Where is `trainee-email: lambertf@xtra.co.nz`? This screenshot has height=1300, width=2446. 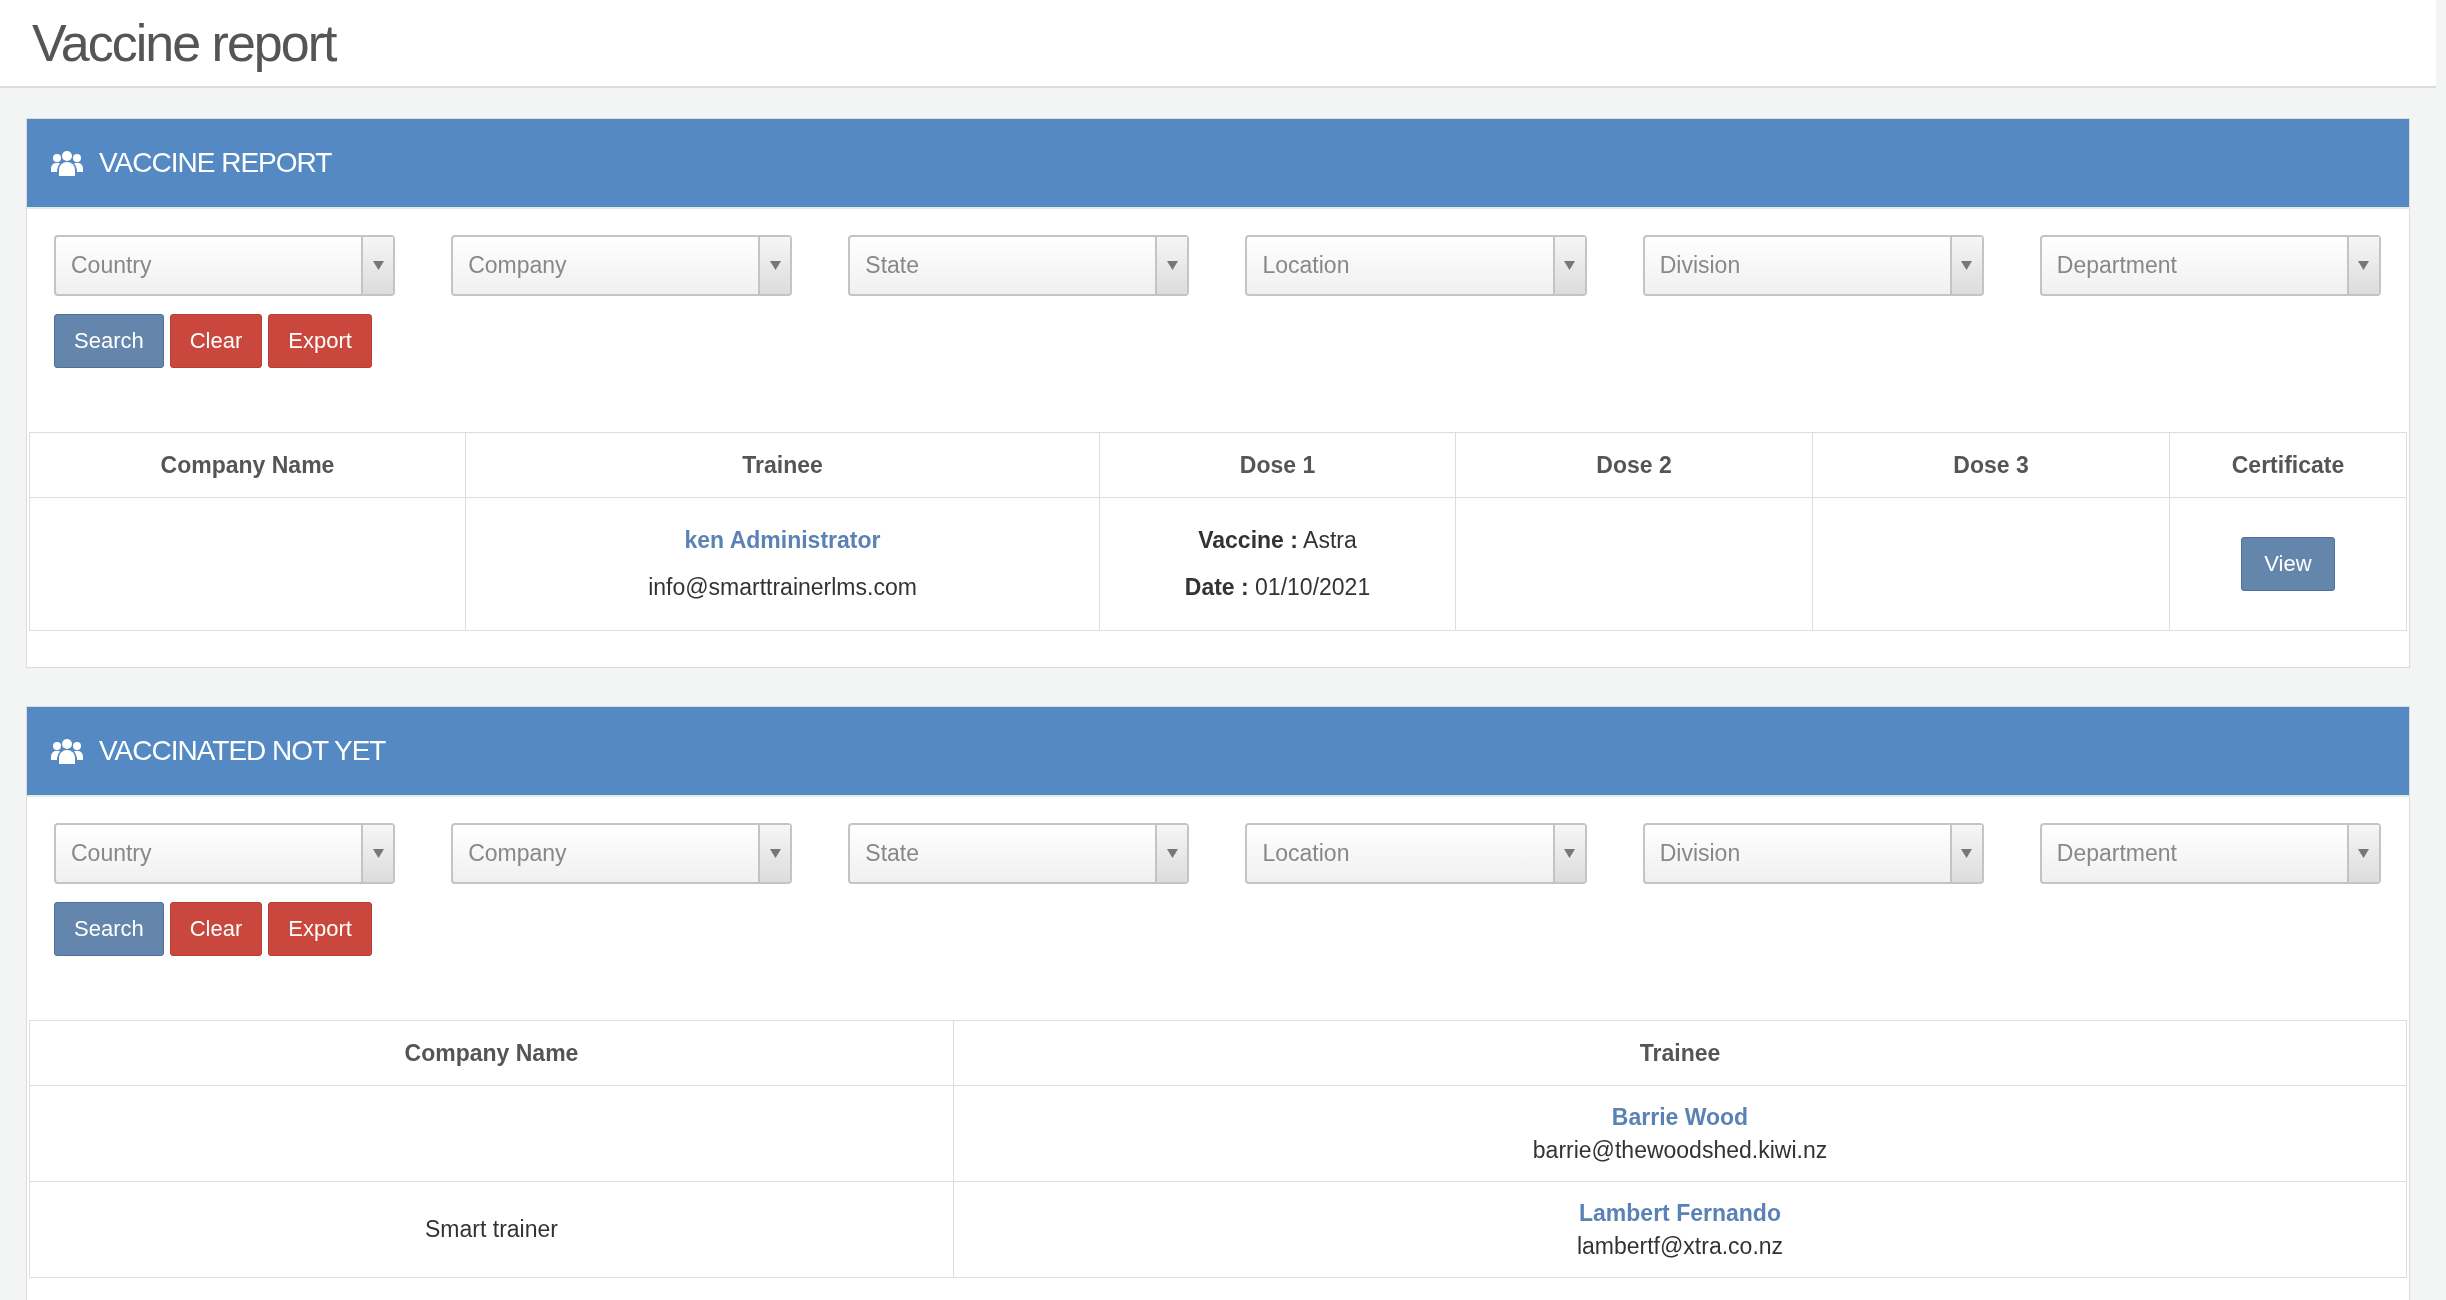
trainee-email: lambertf@xtra.co.nz is located at coordinates (1680, 1246).